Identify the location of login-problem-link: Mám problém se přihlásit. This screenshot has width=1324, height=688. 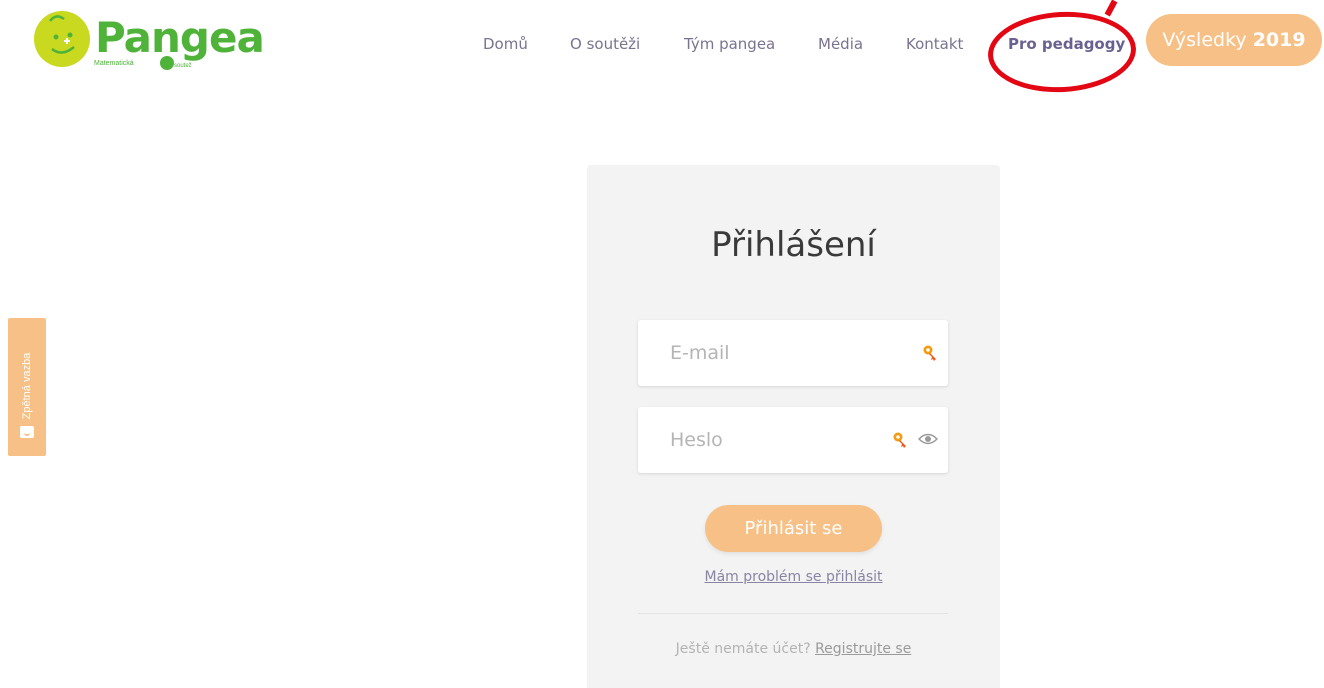
(793, 577).